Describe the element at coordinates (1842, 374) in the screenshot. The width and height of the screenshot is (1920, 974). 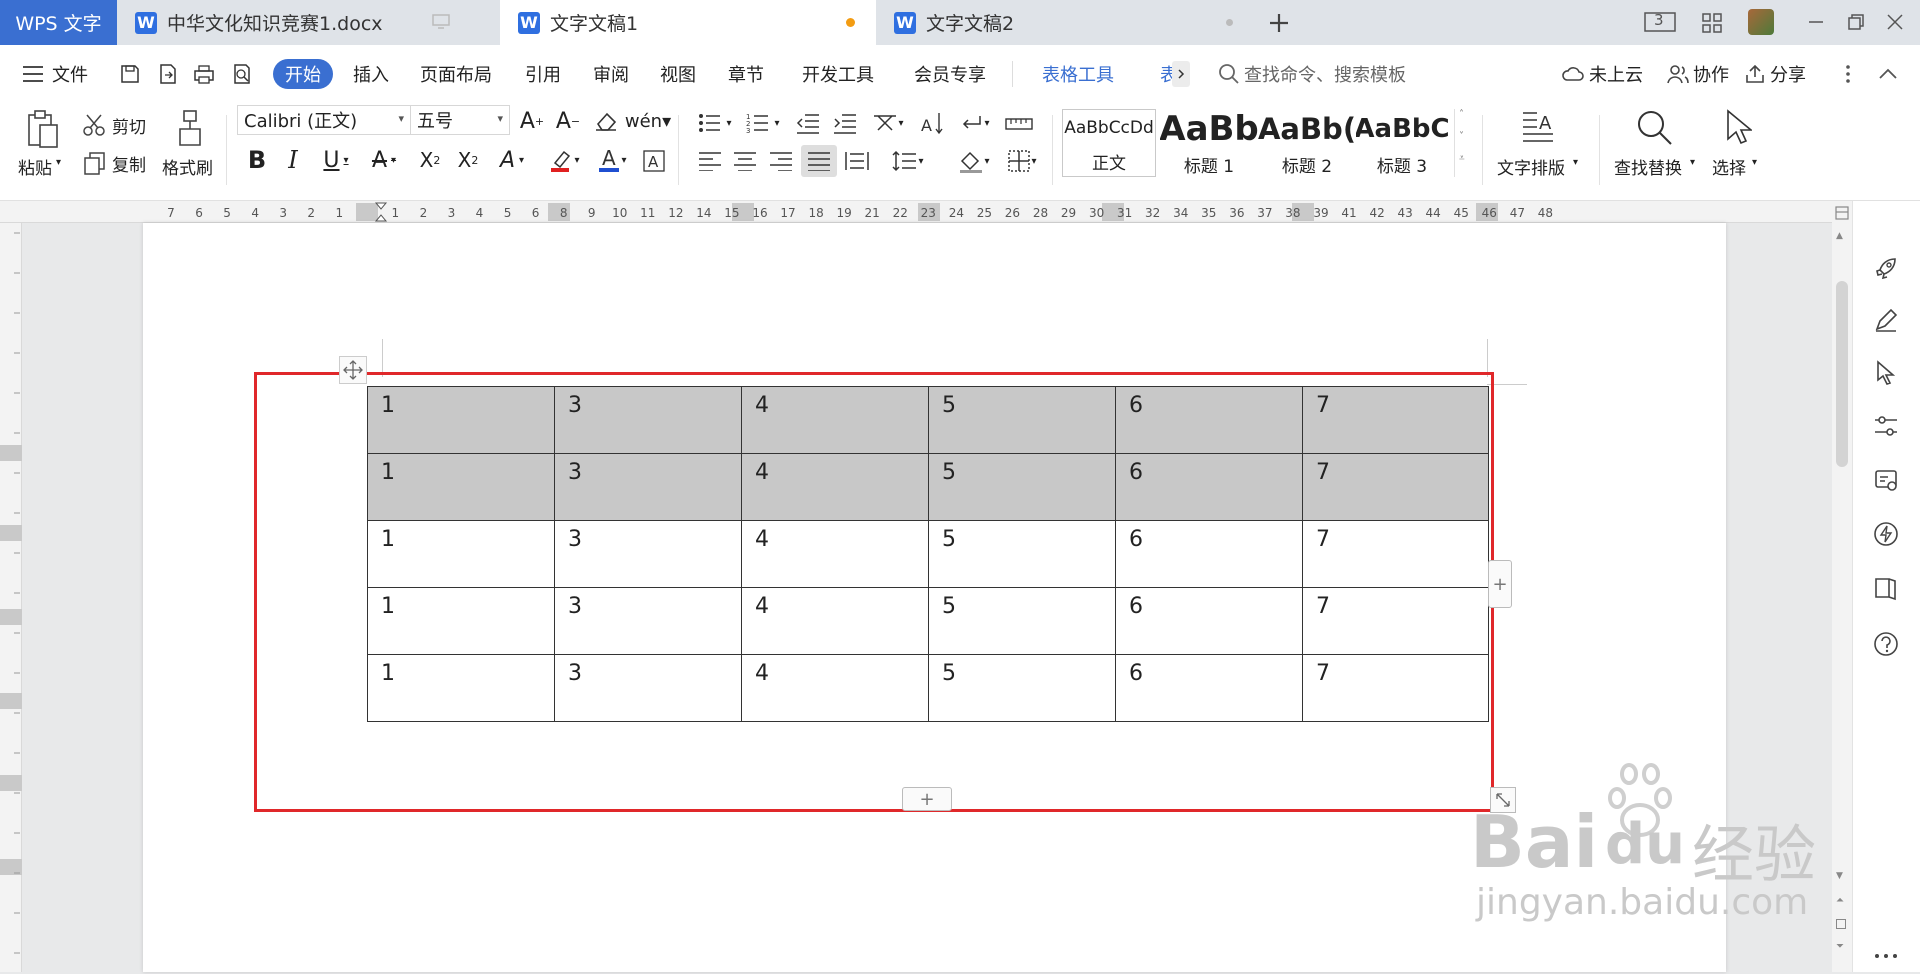
I see `scrollbar-thumb` at that location.